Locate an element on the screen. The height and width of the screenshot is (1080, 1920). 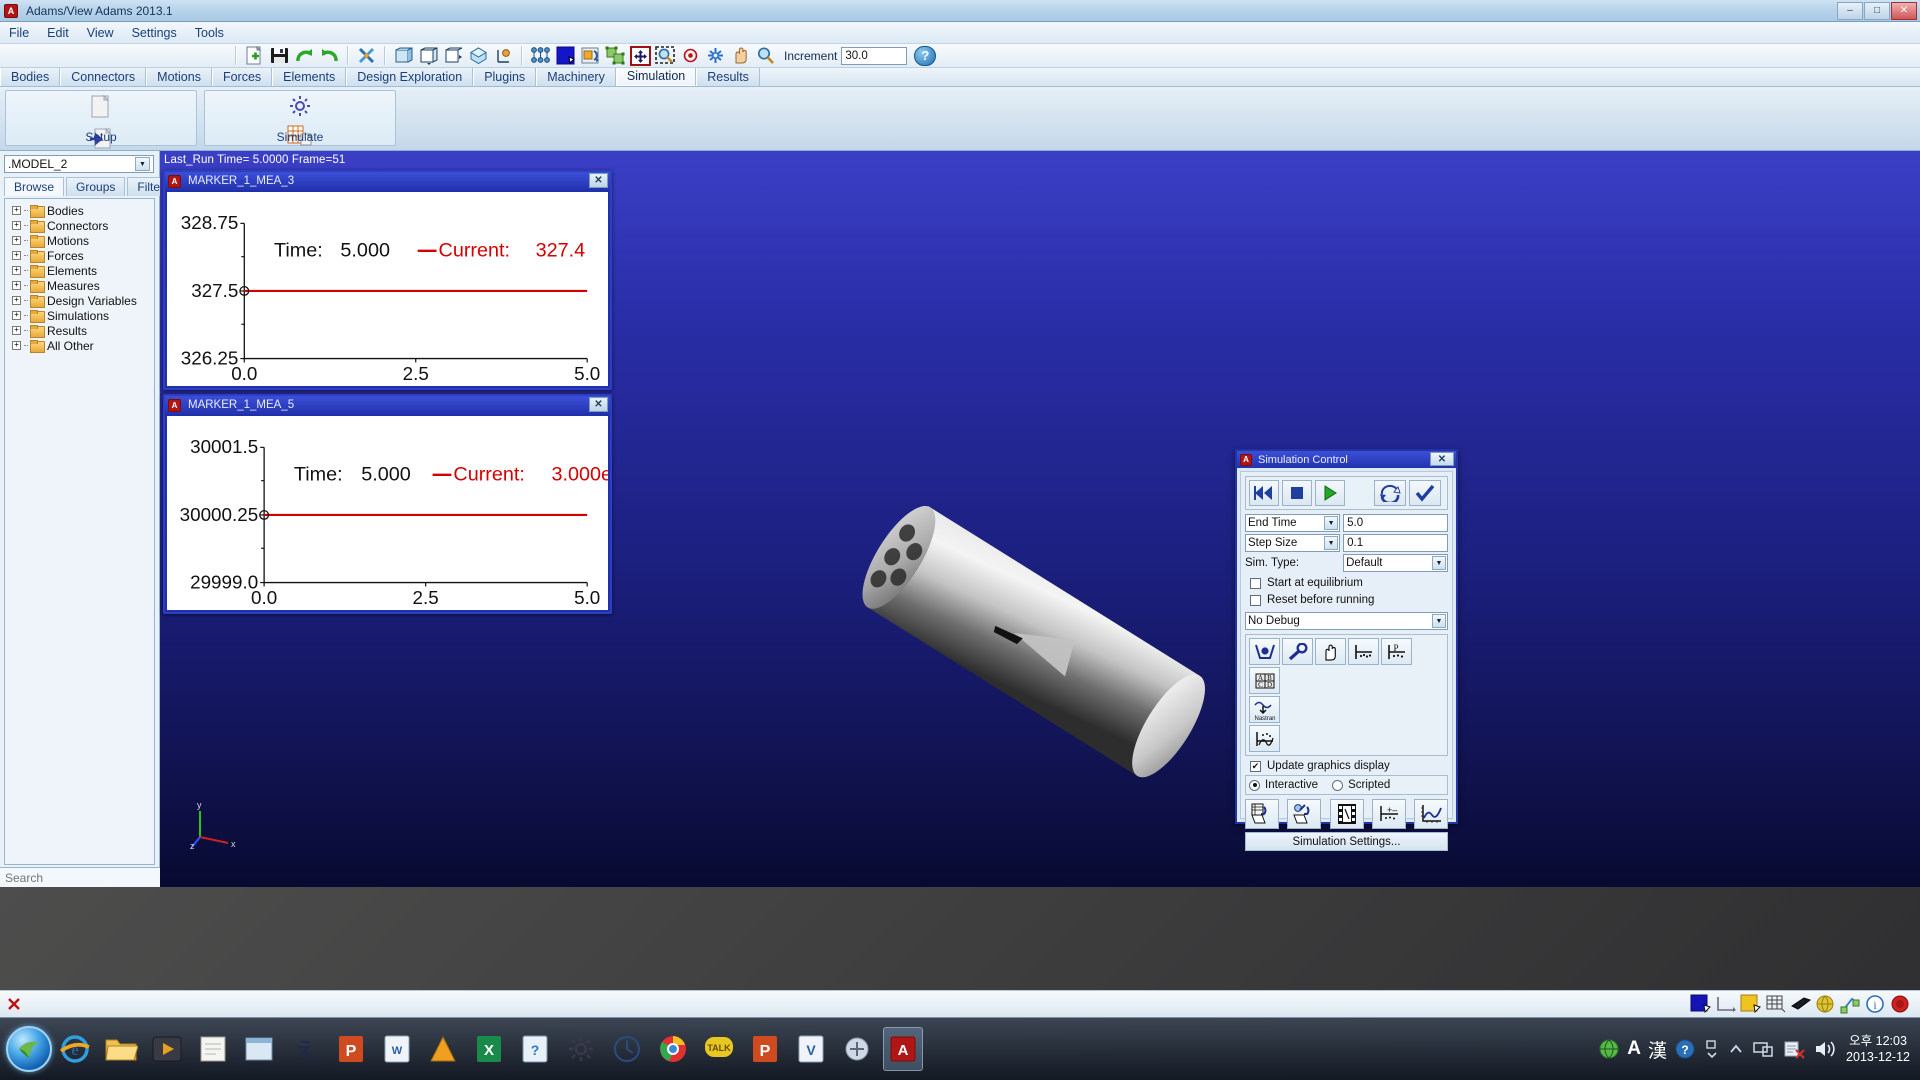
script-icon: え is located at coordinates (305, 1049).